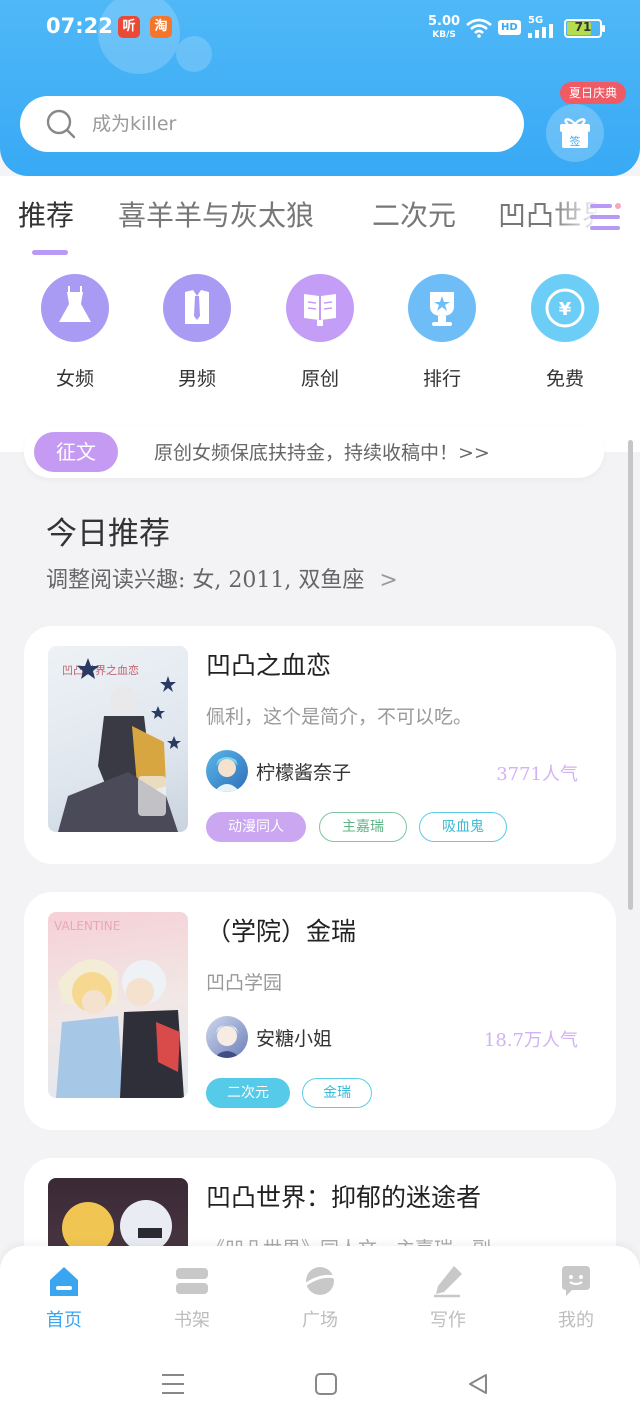 This screenshot has width=640, height=1422. I want to click on book-cover: 凹凸世界之血恋, so click(118, 739).